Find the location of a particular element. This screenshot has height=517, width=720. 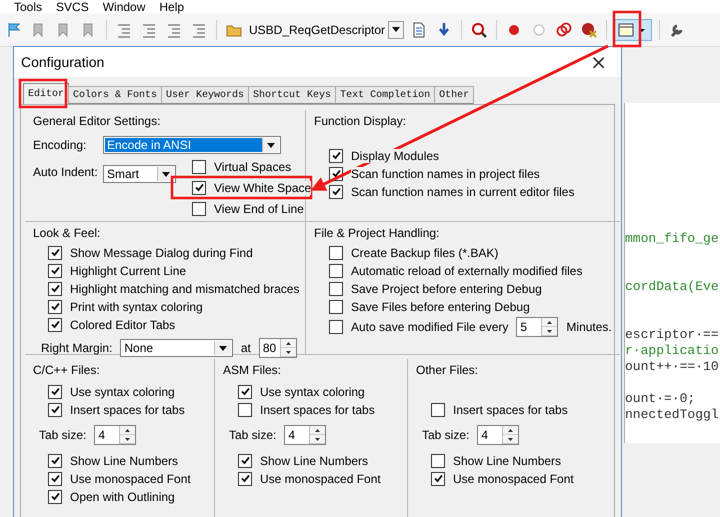

option-label: Open with Outlining is located at coordinates (122, 497).